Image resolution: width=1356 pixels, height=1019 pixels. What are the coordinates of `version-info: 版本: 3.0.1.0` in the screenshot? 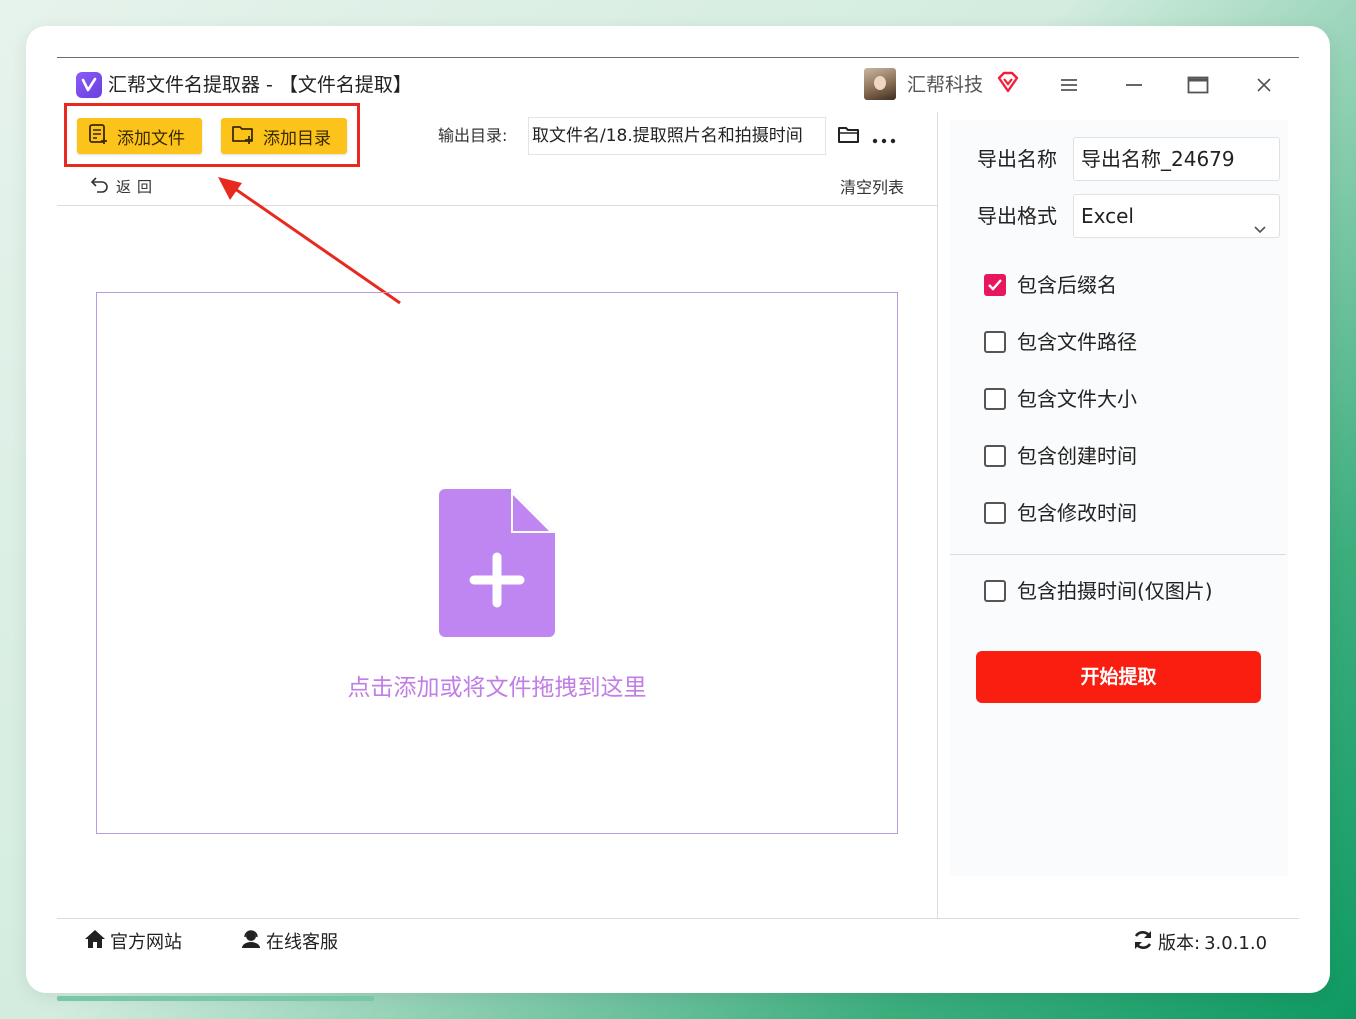 It's located at (1199, 944).